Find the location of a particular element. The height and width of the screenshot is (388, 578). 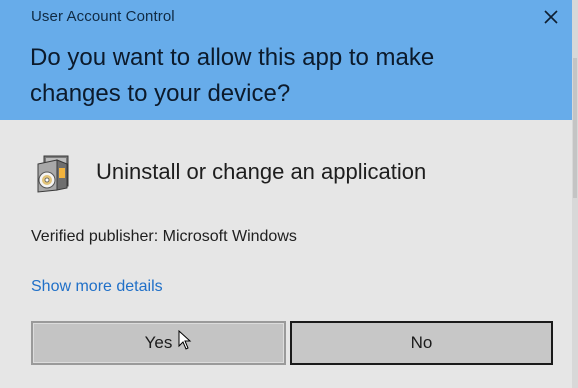

app-name: Uninstall or change an application is located at coordinates (261, 171).